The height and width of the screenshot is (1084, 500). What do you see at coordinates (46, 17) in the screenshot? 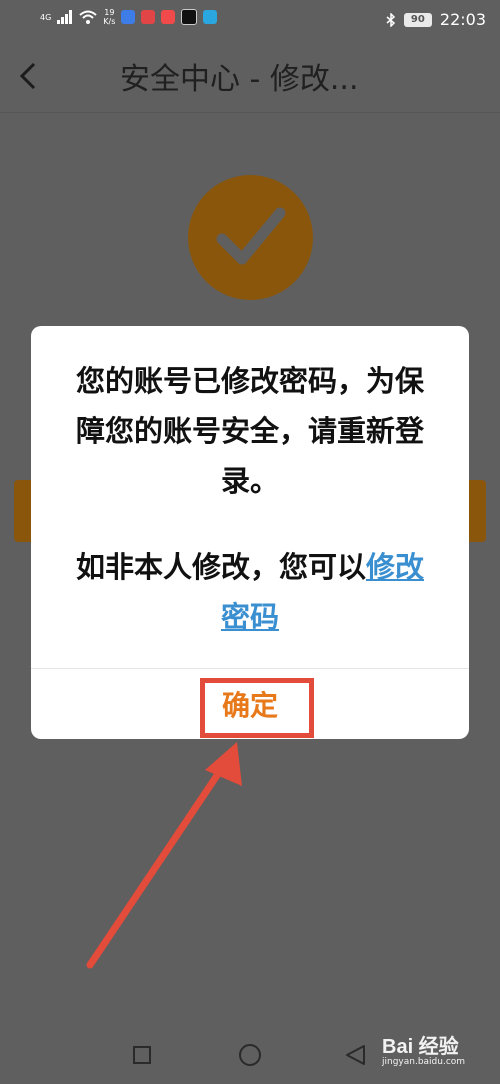
I see `network-type: 4G` at bounding box center [46, 17].